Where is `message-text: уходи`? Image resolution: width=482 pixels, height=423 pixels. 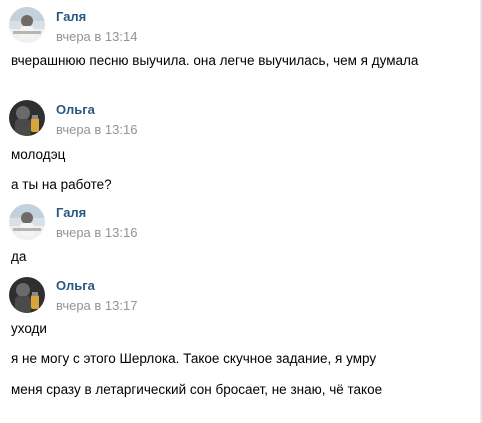 message-text: уходи is located at coordinates (29, 328).